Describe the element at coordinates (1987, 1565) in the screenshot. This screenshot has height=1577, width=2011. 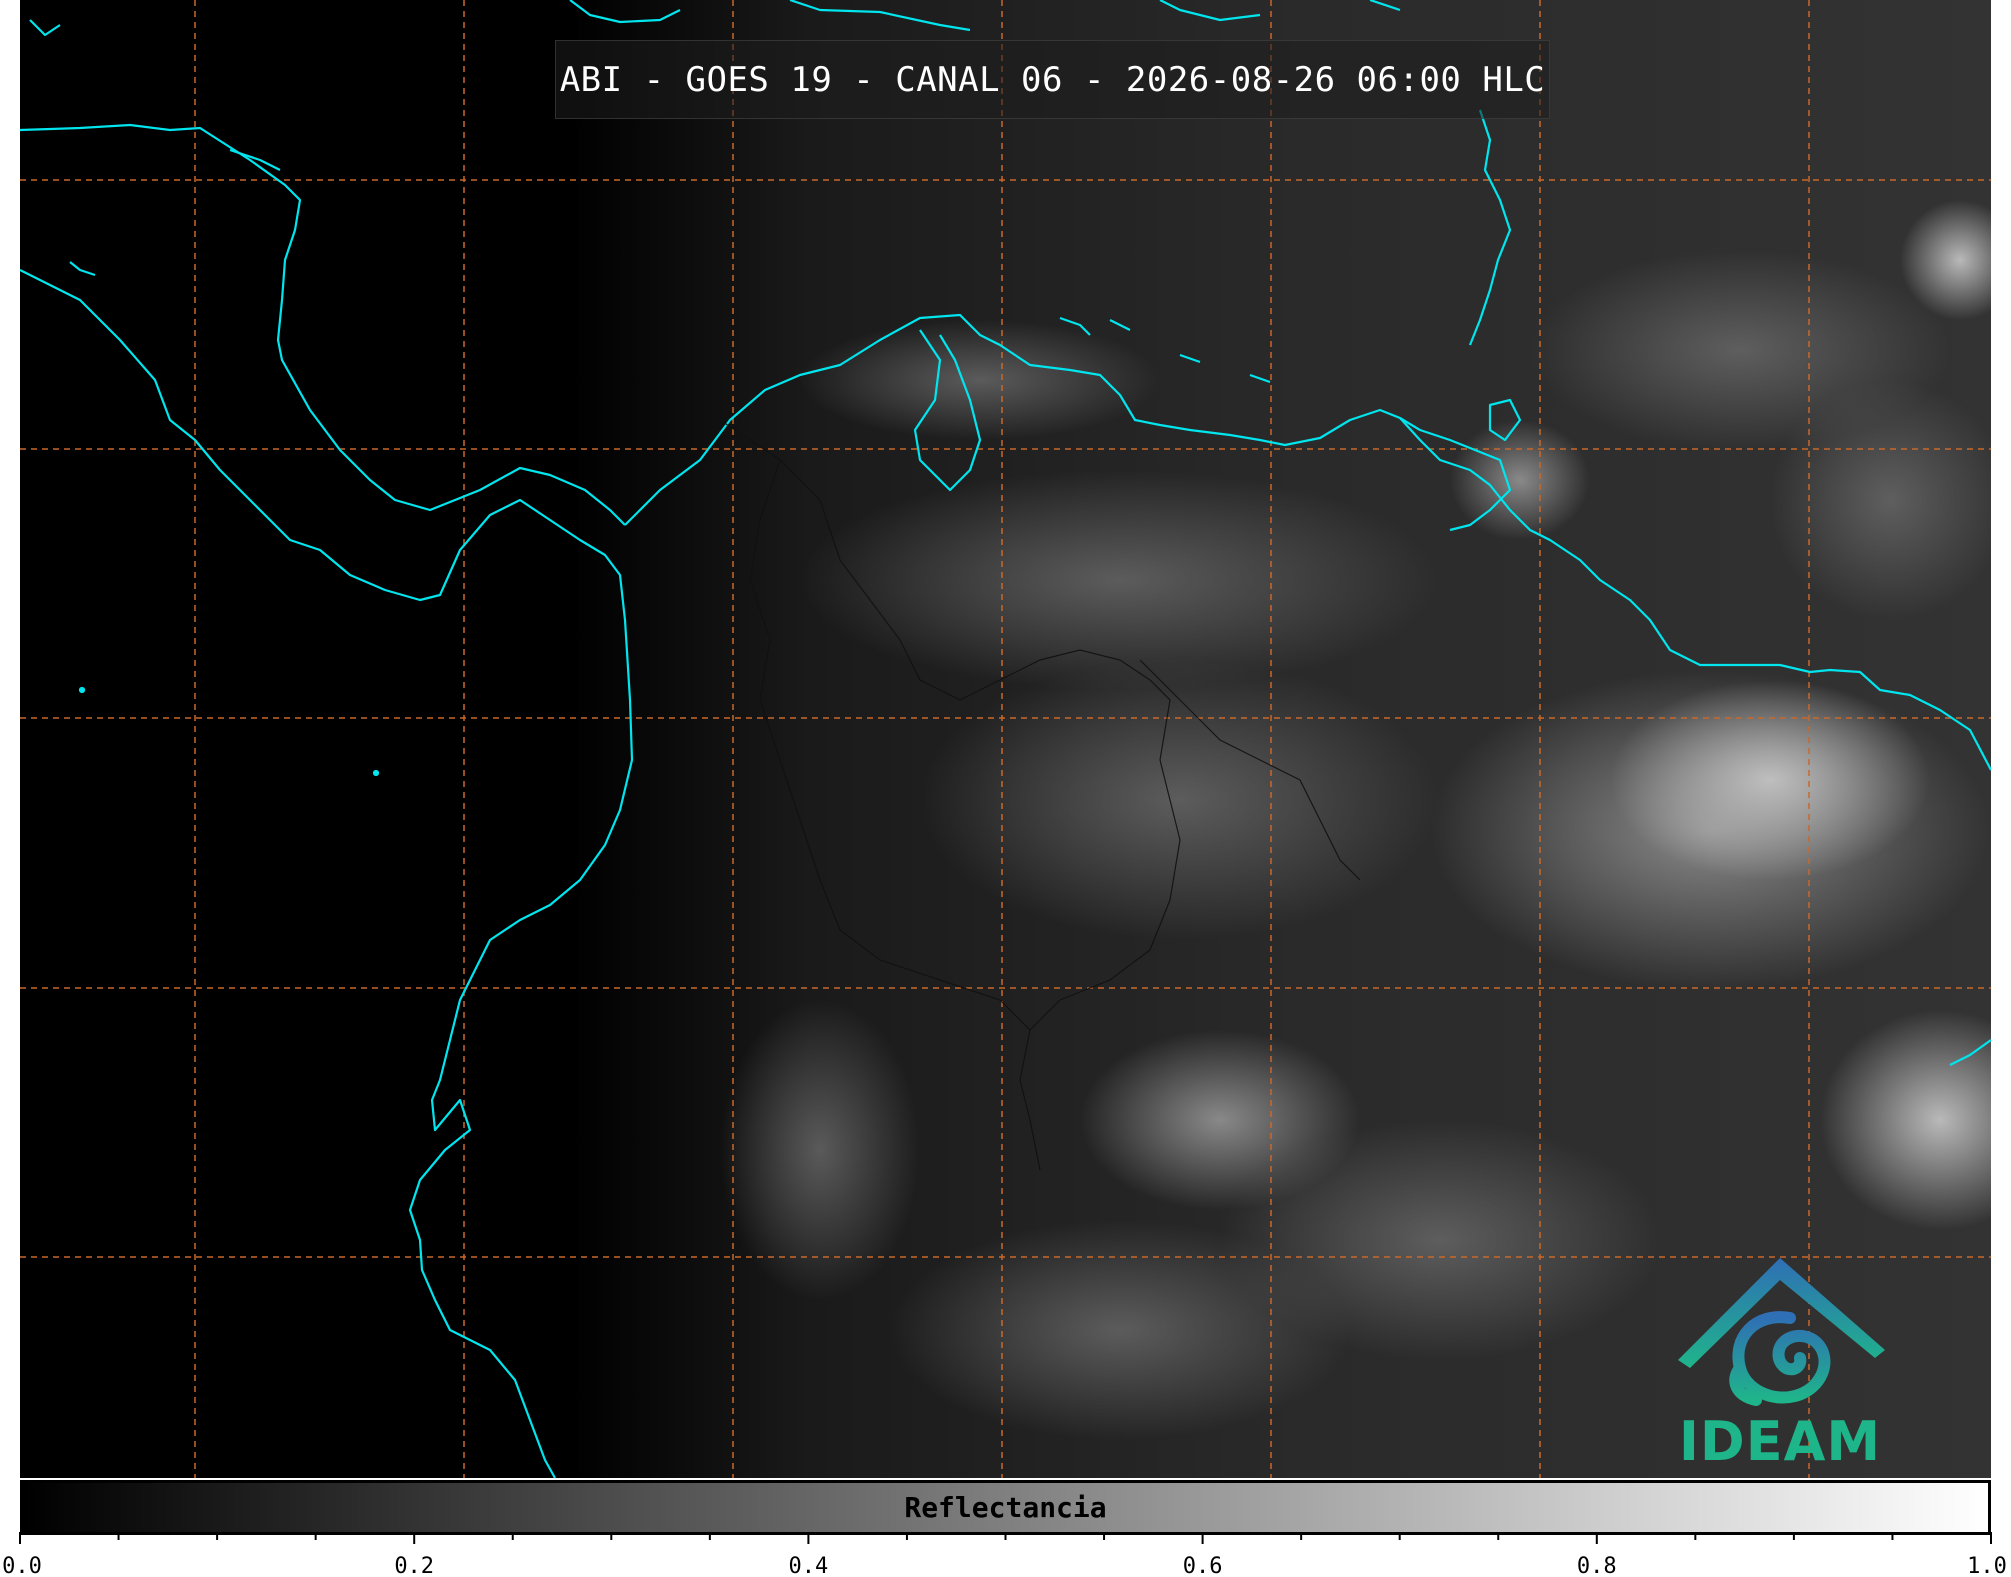
I see `colorbar-tick-label: 1.0` at that location.